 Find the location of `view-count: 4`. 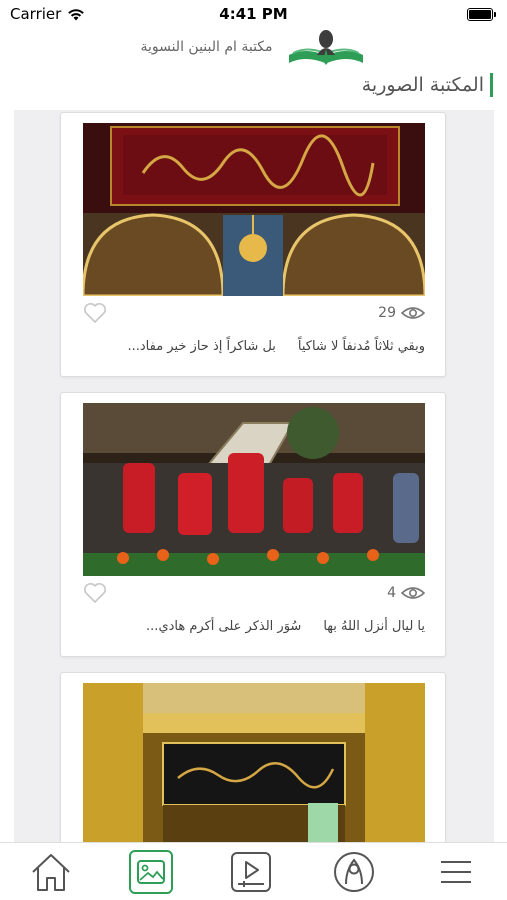

view-count: 4 is located at coordinates (406, 593).